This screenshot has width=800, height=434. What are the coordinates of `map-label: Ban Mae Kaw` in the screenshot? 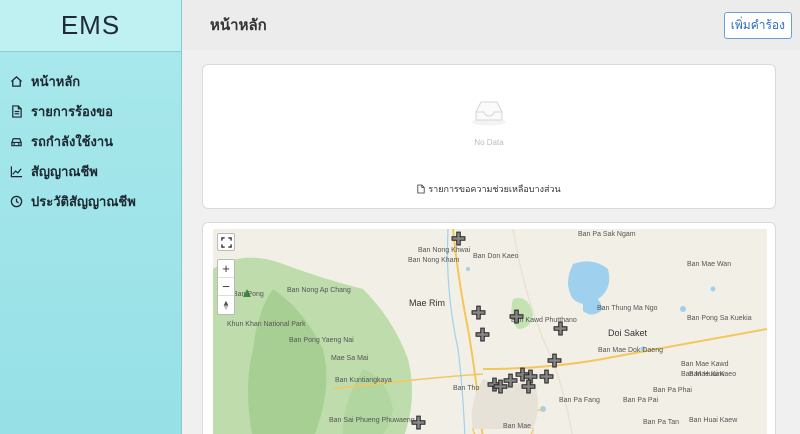 It's located at (703, 374).